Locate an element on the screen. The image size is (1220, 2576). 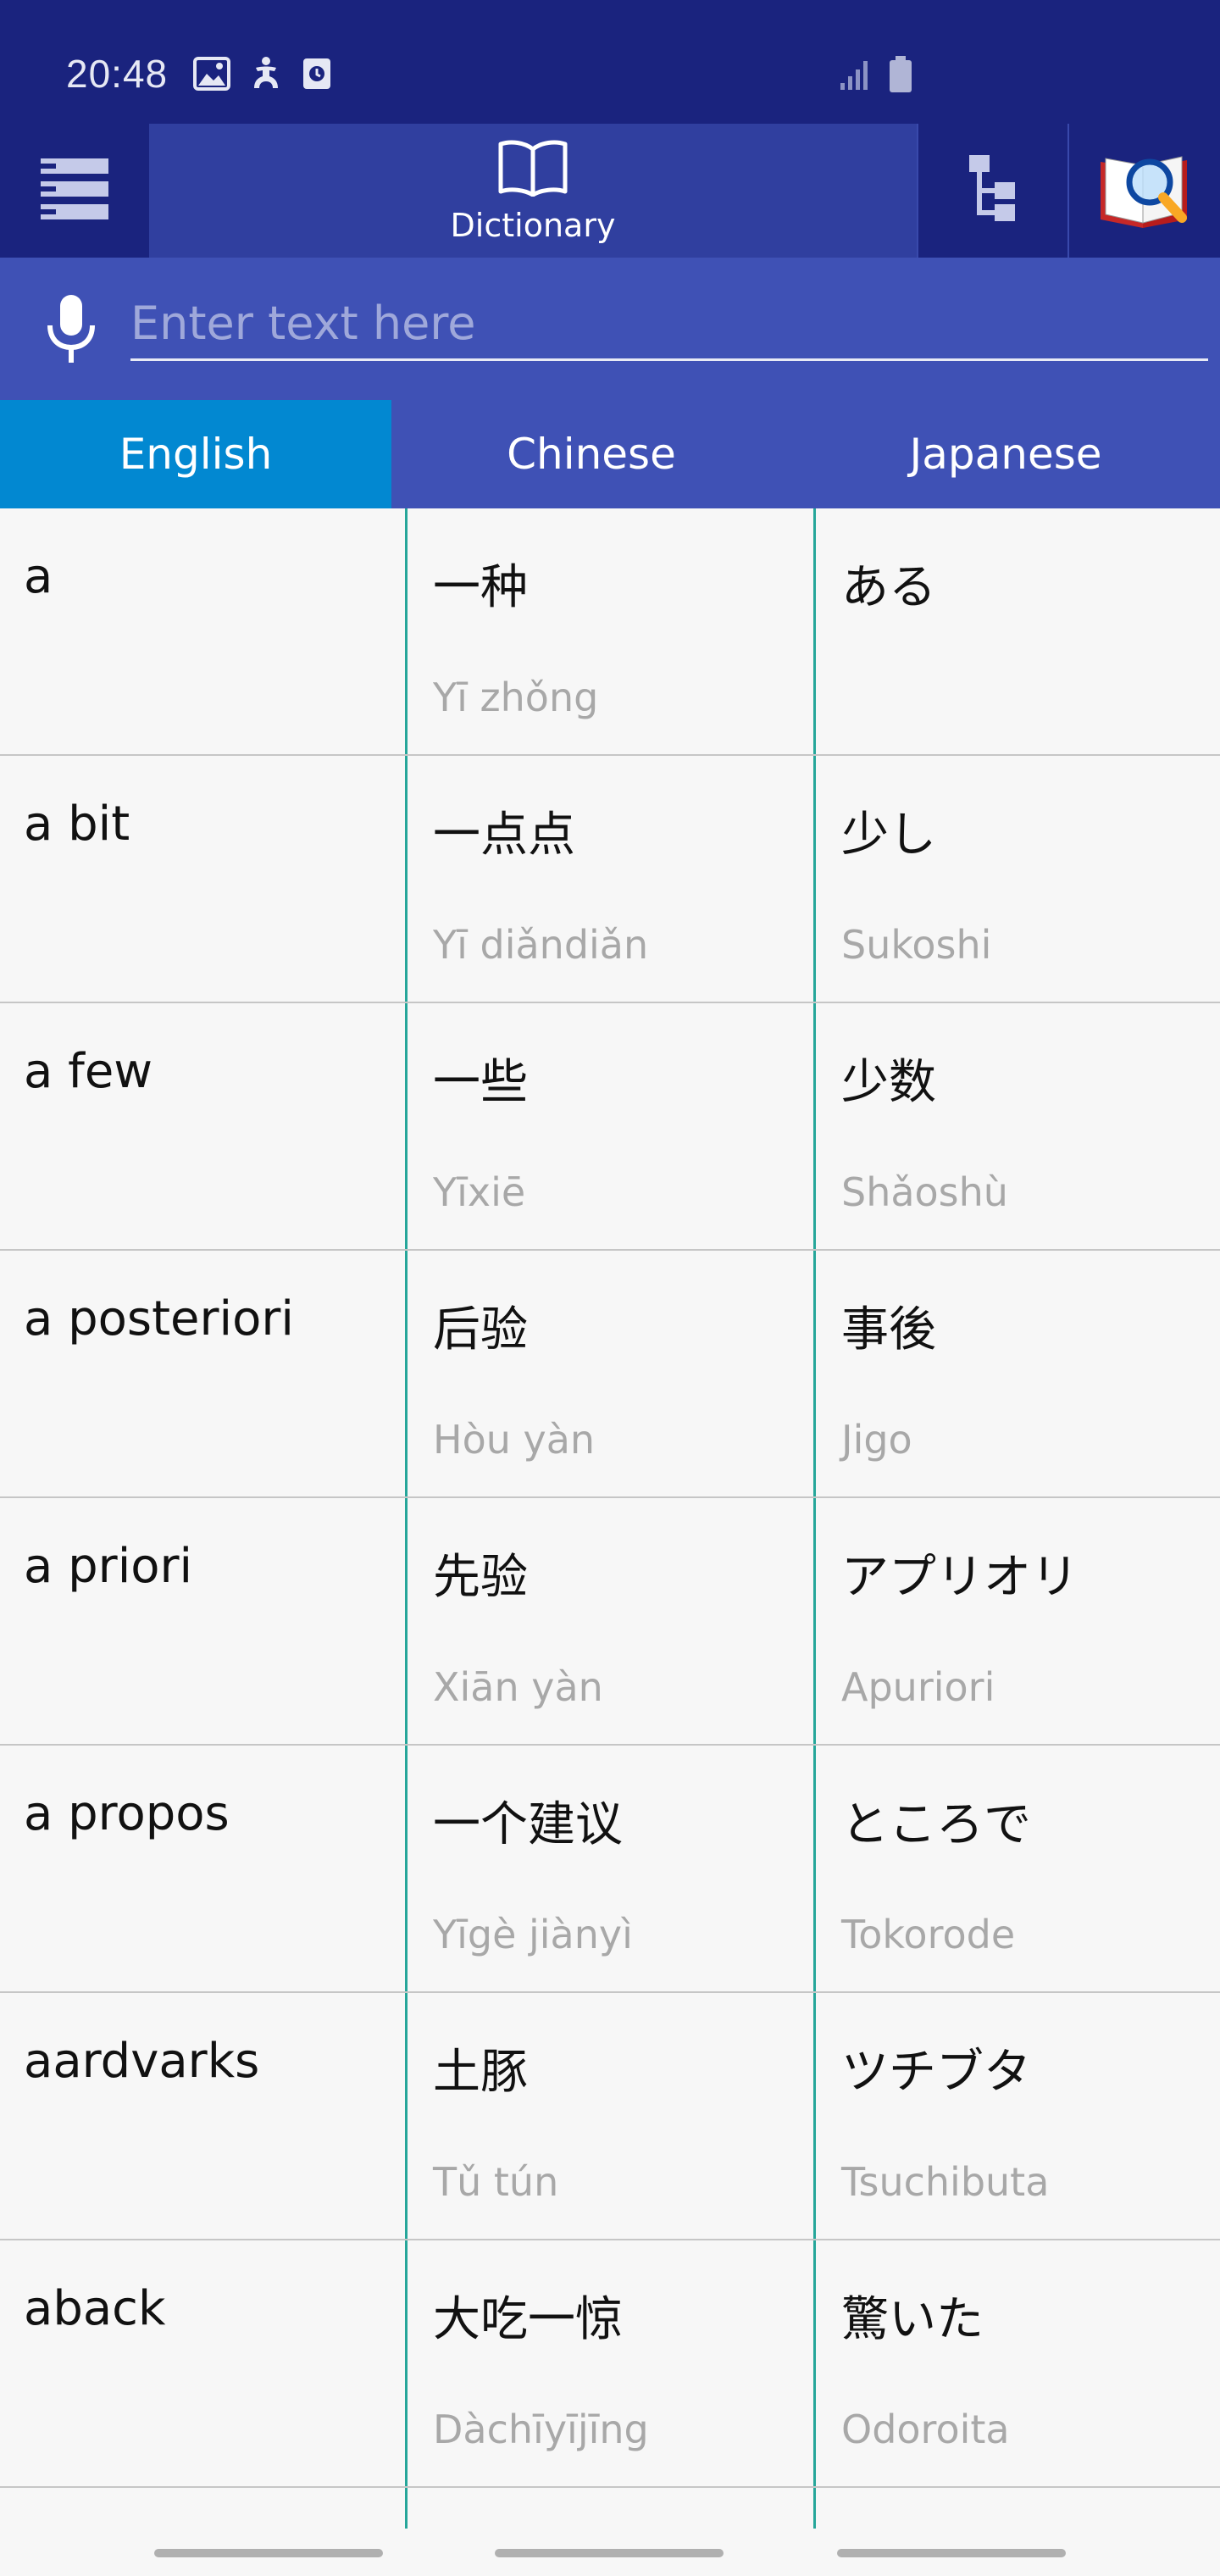
search-input is located at coordinates (669, 327).